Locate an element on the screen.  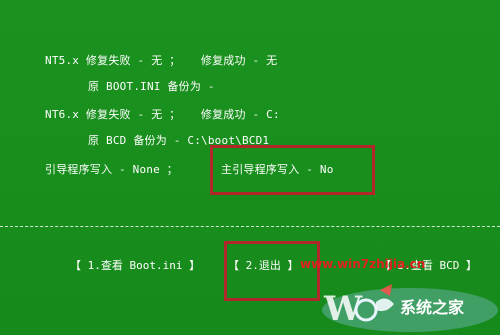
nt6-status-line: NT6.x 修复失败 - 无 ； 修复成功 - C: is located at coordinates (162, 114).